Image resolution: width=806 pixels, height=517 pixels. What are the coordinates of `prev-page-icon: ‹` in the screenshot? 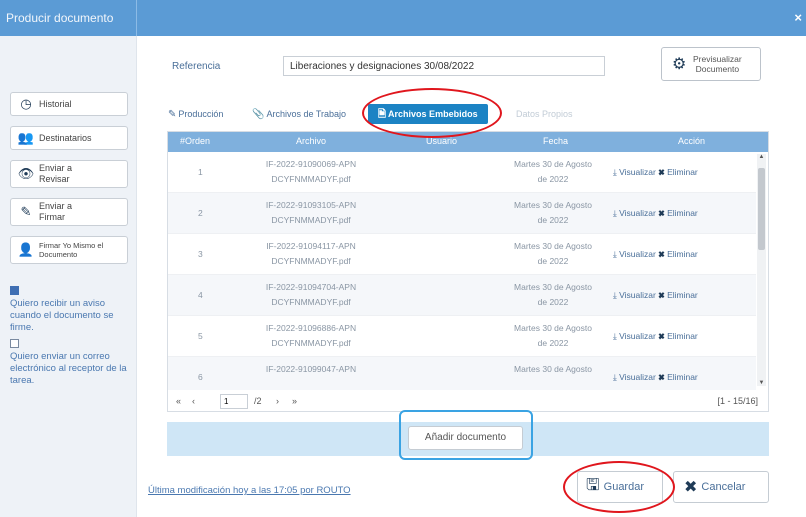 It's located at (193, 401).